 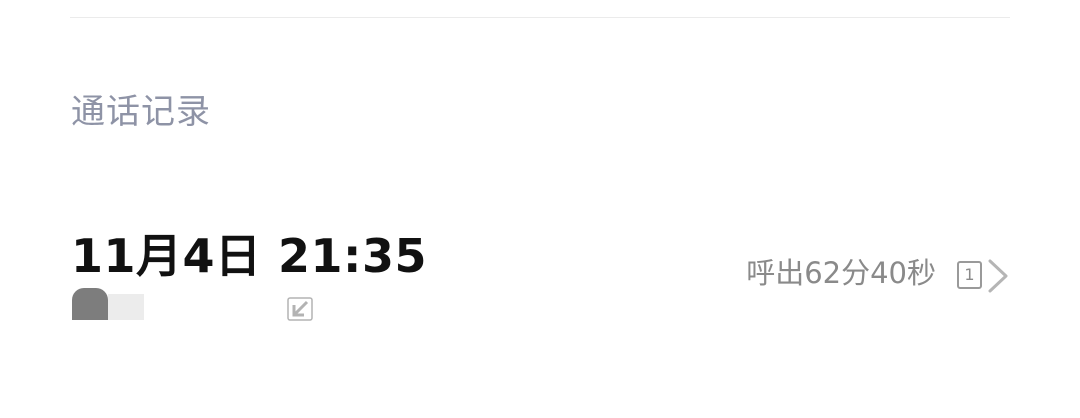 I want to click on chevron-right-icon, so click(x=998, y=276).